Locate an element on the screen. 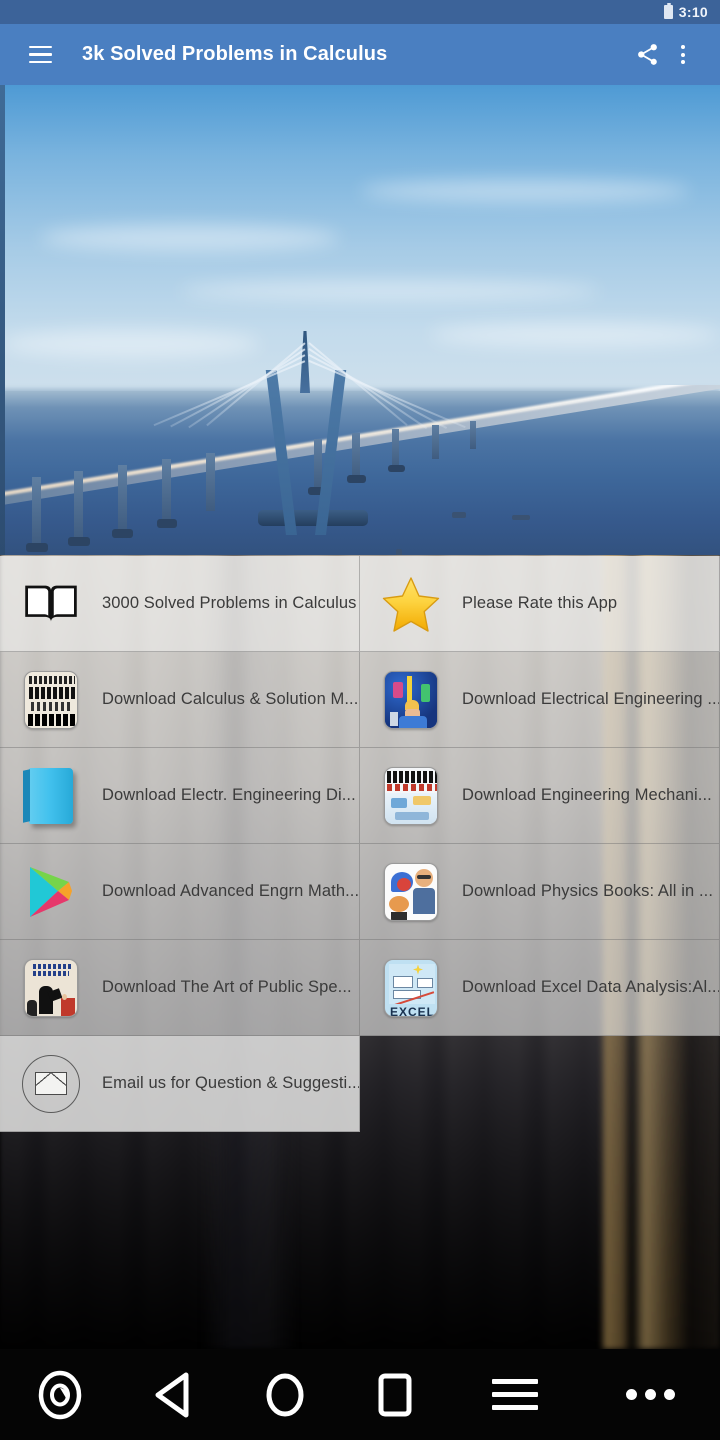 This screenshot has width=720, height=1440. google-play-glyph is located at coordinates (51, 891).